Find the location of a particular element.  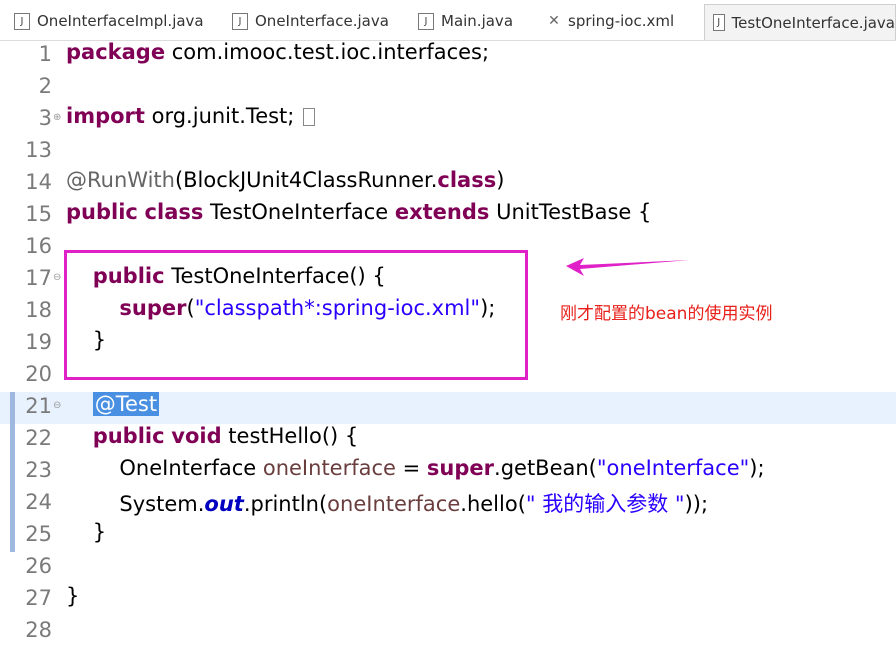

line-number: 15 is located at coordinates (38, 214).